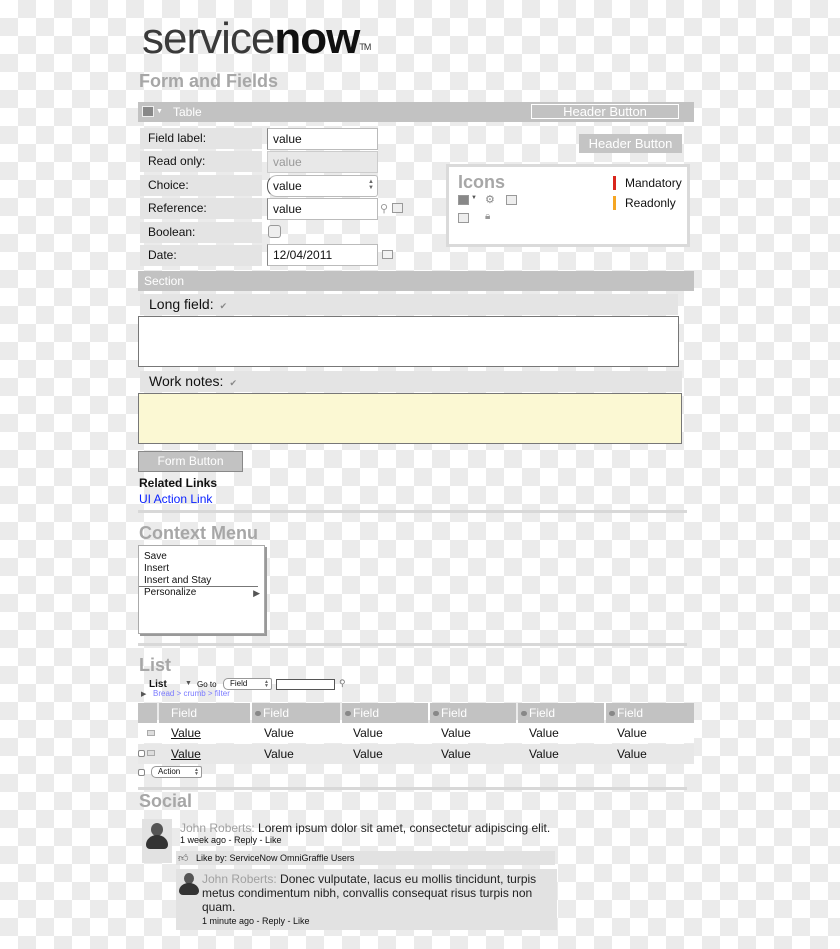  What do you see at coordinates (256, 593) in the screenshot?
I see `submenu-arrow-icon: ▶` at bounding box center [256, 593].